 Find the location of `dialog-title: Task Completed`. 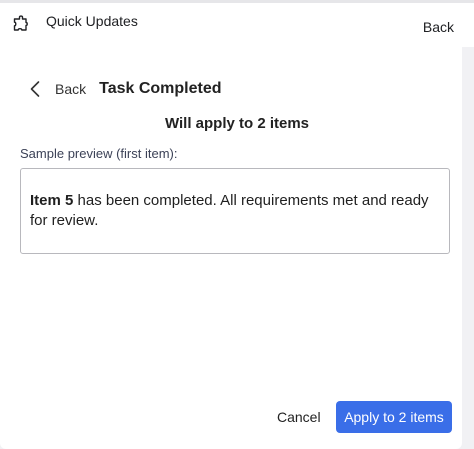

dialog-title: Task Completed is located at coordinates (160, 88).